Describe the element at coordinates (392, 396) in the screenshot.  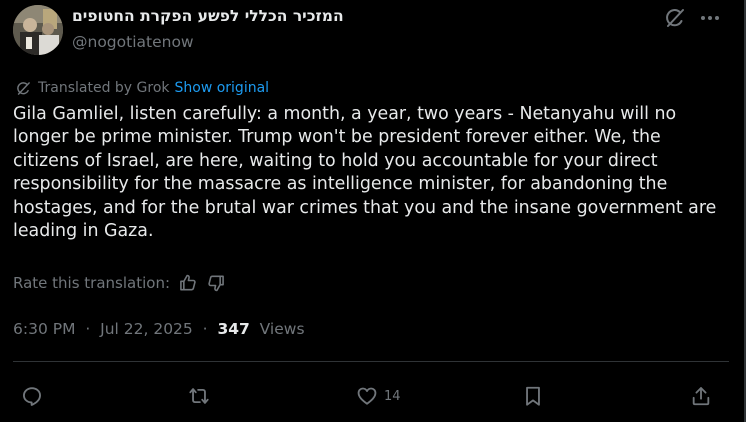
I see `like-count: 14` at that location.